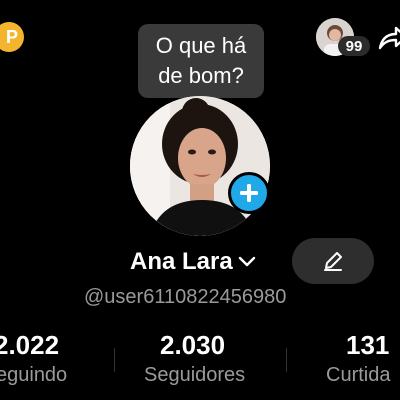 The image size is (400, 400). I want to click on followers-count: 2.030, so click(192, 345).